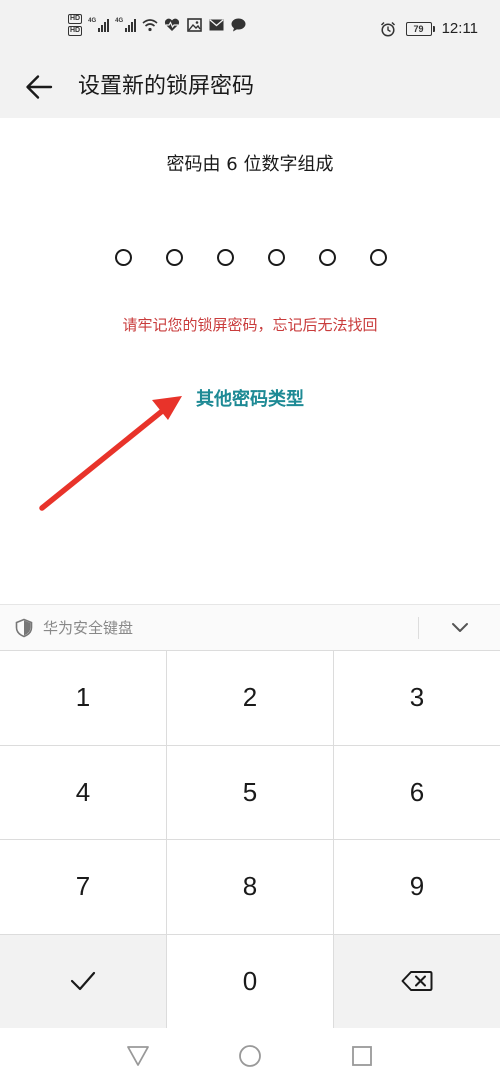 The width and height of the screenshot is (500, 1084). I want to click on key-7: 7, so click(83, 887).